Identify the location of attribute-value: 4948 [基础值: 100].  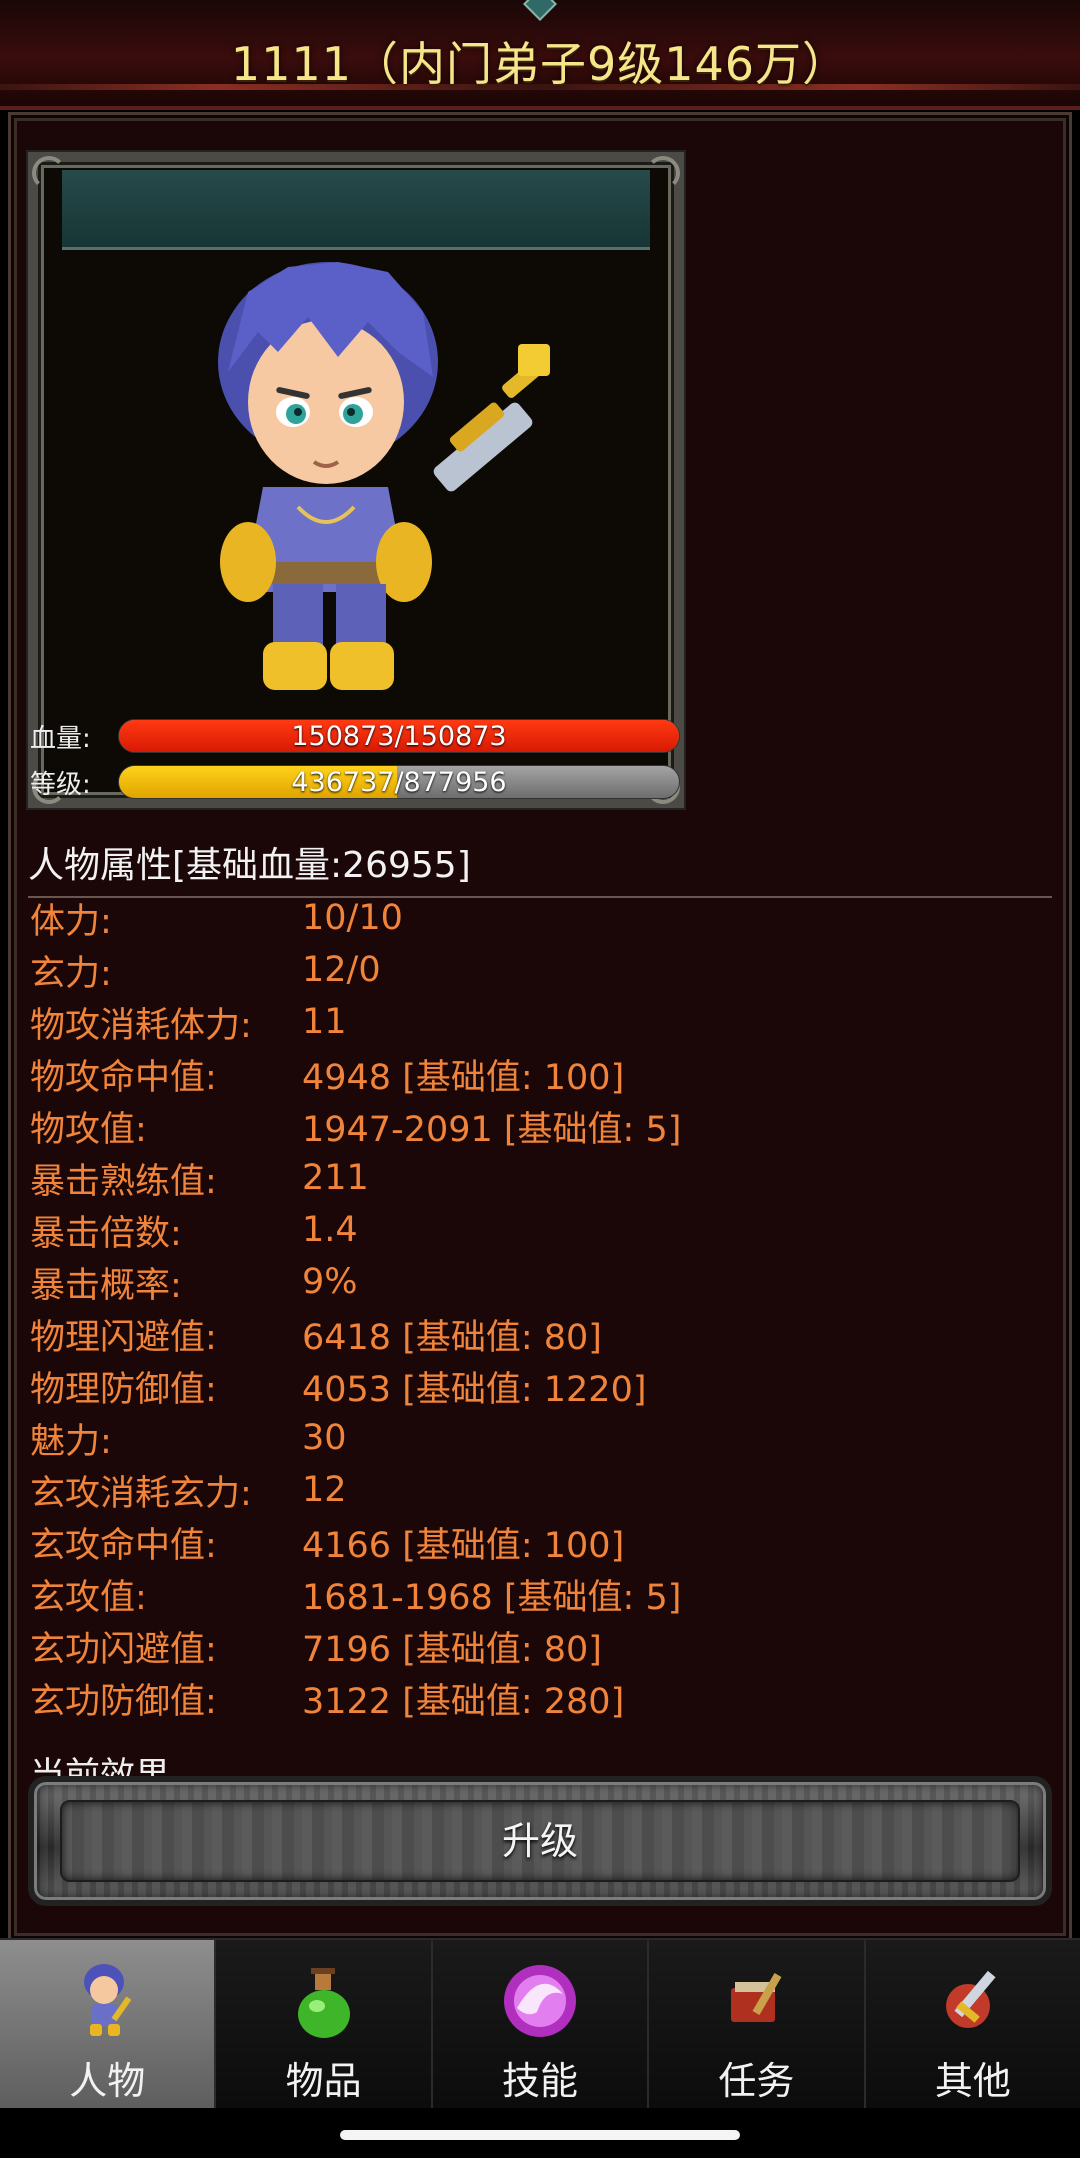
(463, 1077).